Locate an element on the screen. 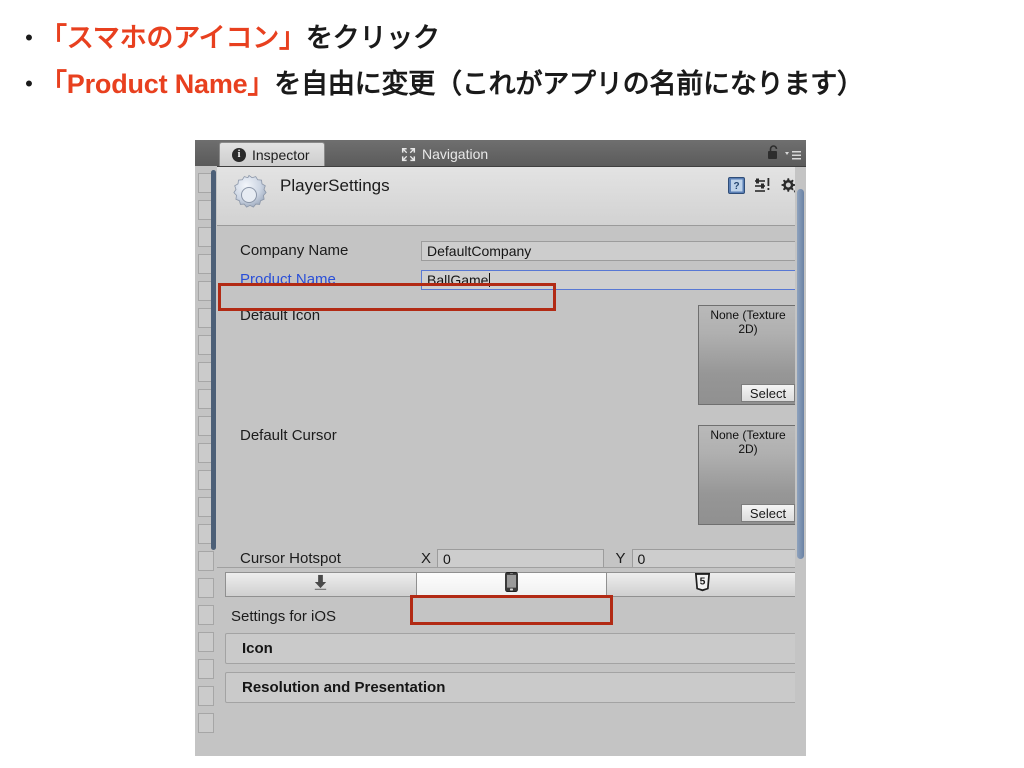 This screenshot has height=768, width=1024. row-default-cursor: Default Cursor None (Texture 2D) Select is located at coordinates (511, 478).